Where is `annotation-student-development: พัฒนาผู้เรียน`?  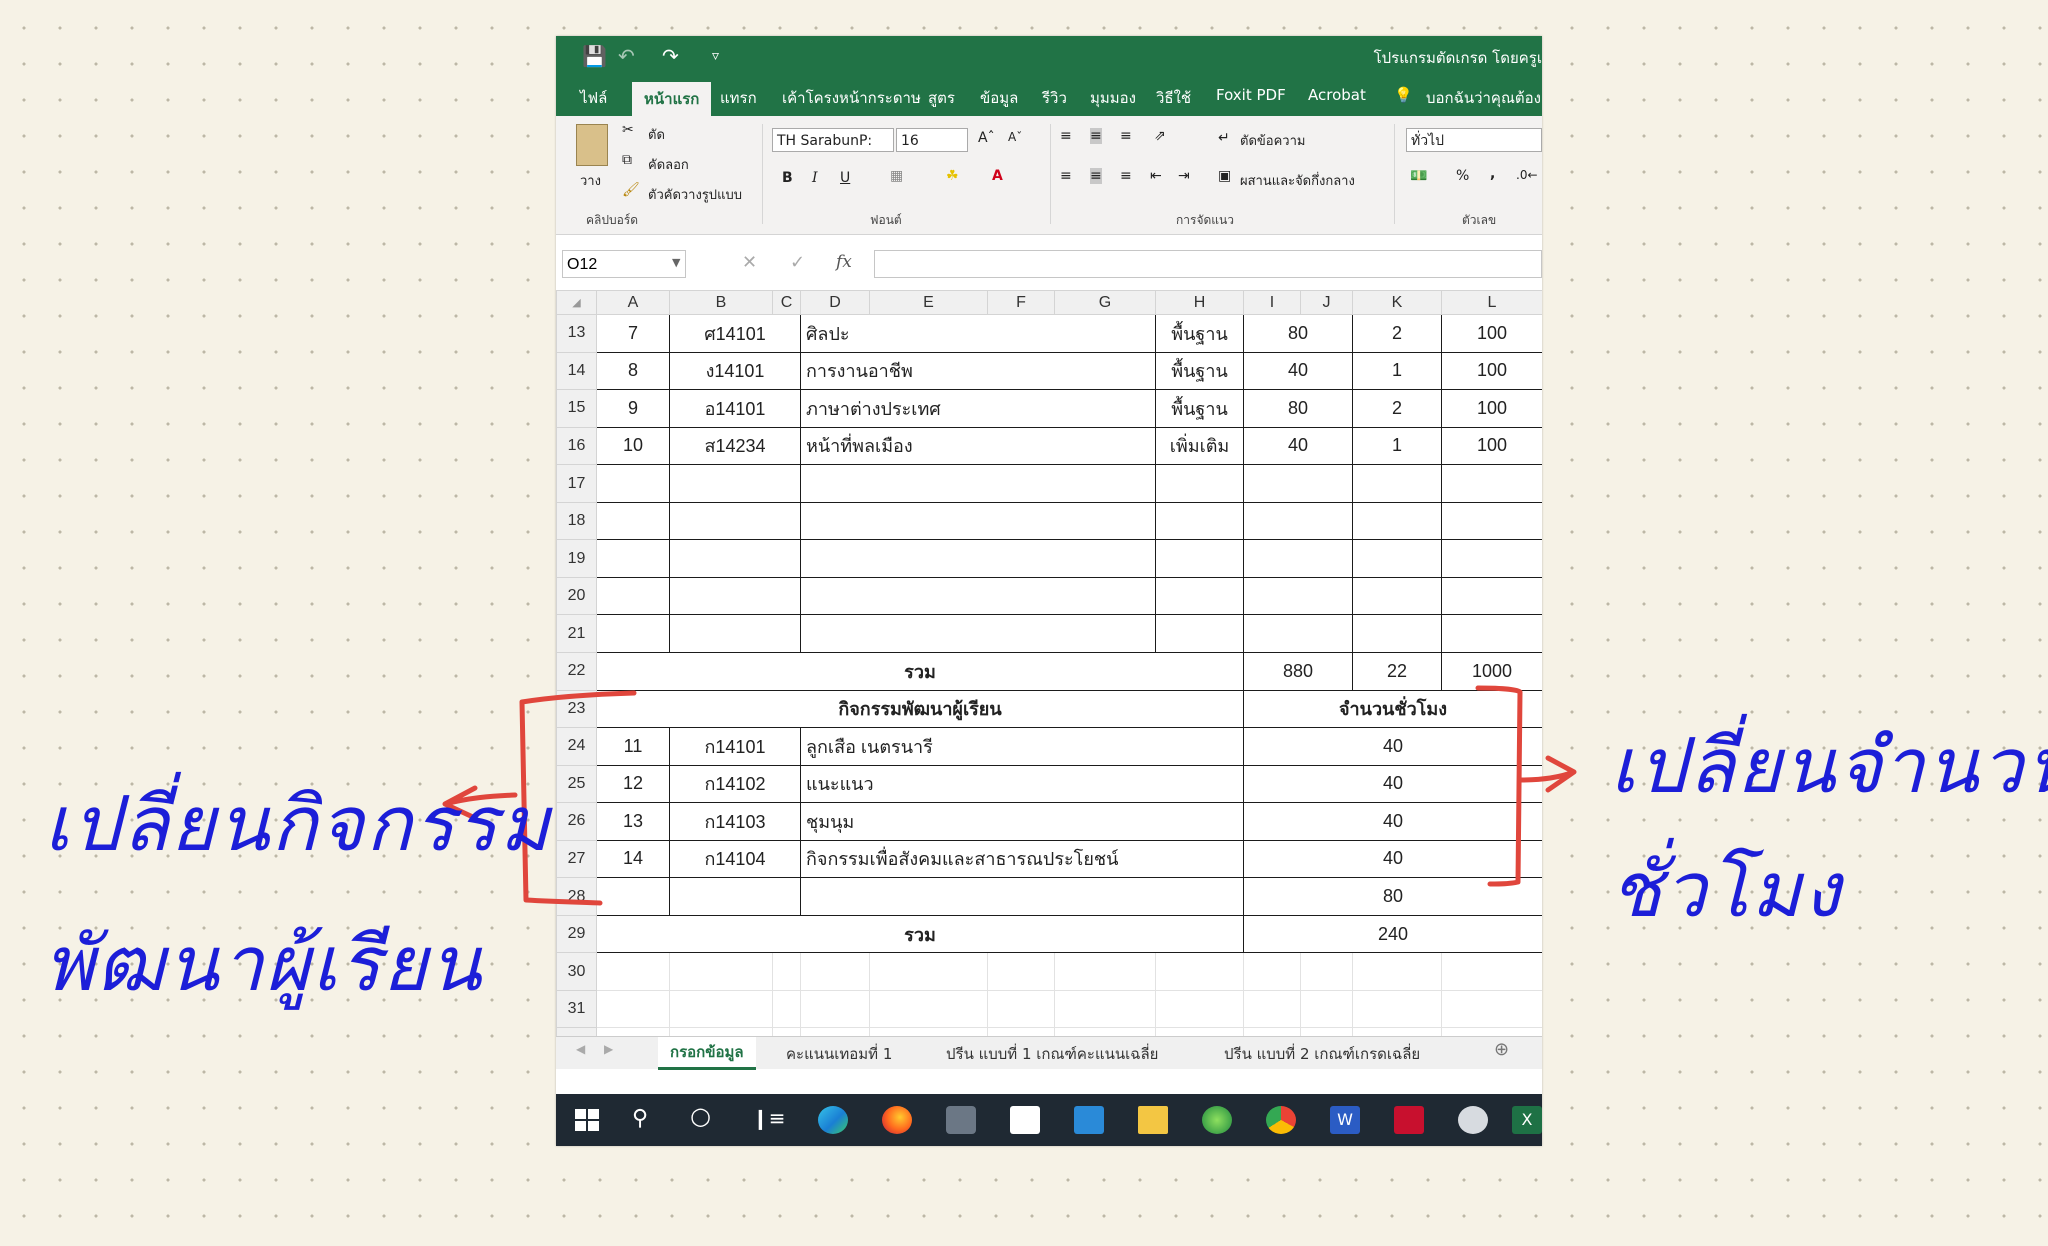
annotation-student-development: พัฒนาผู้เรียน is located at coordinates (264, 963).